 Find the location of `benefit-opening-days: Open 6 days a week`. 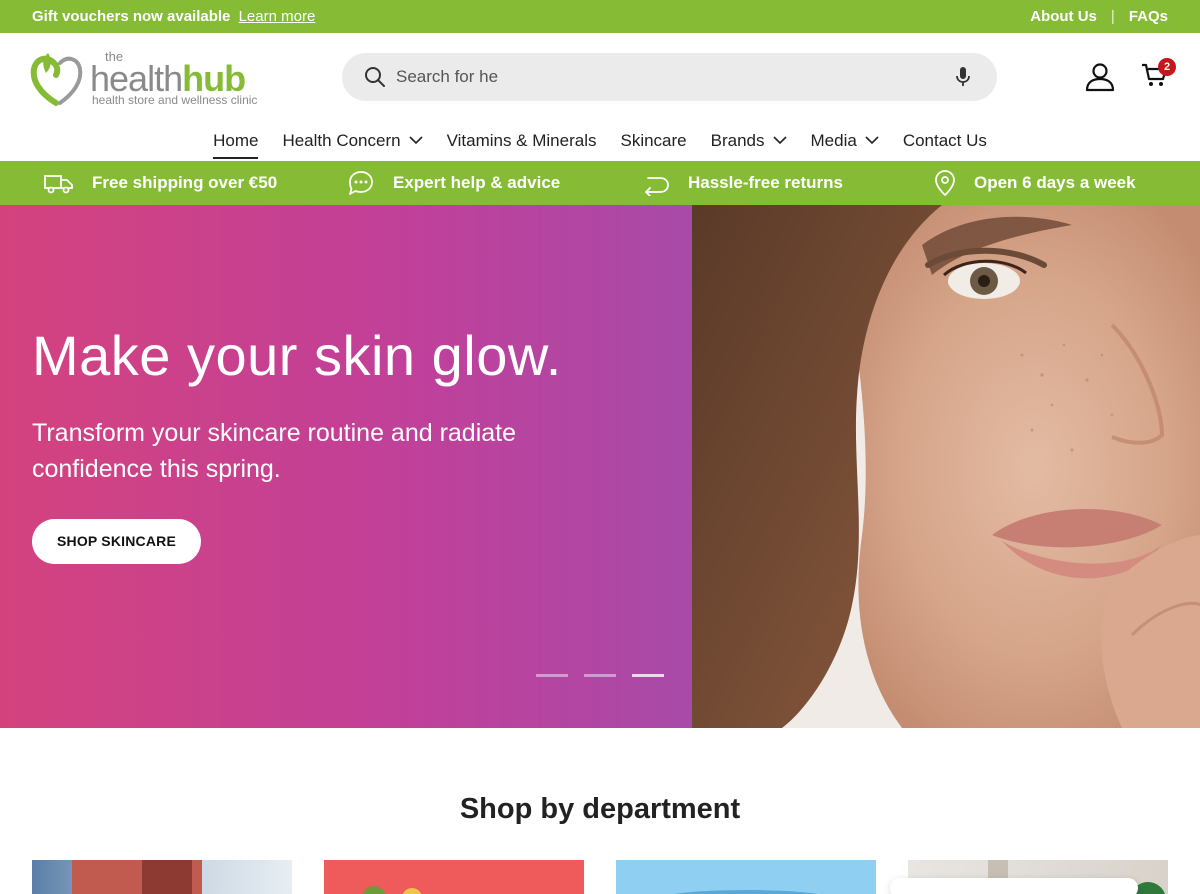

benefit-opening-days: Open 6 days a week is located at coordinates (1035, 183).